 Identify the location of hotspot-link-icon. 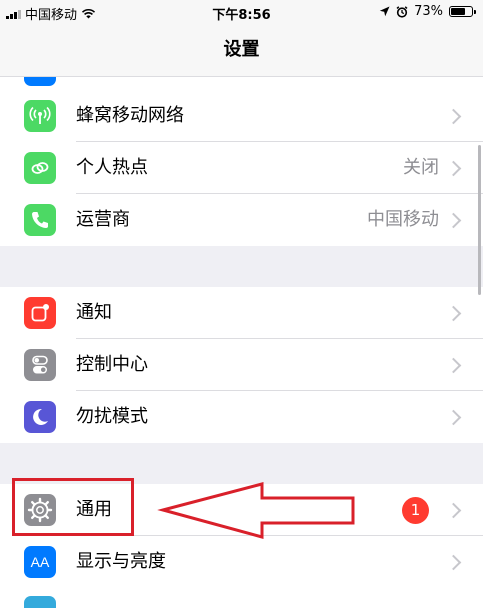
(40, 168).